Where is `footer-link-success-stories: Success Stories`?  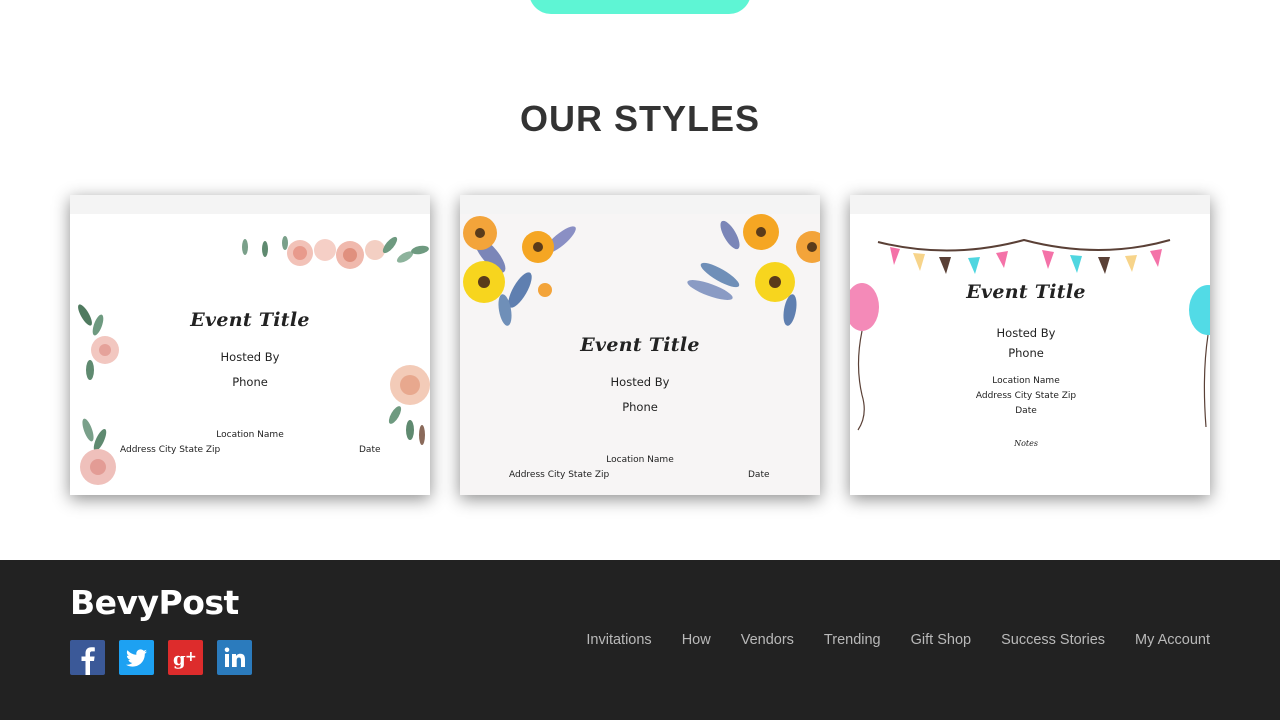
footer-link-success-stories: Success Stories is located at coordinates (1053, 640).